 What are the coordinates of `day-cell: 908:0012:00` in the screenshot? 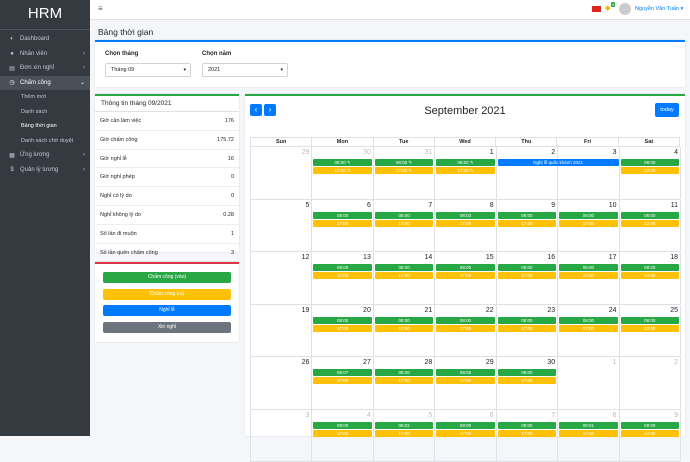 It's located at (650, 436).